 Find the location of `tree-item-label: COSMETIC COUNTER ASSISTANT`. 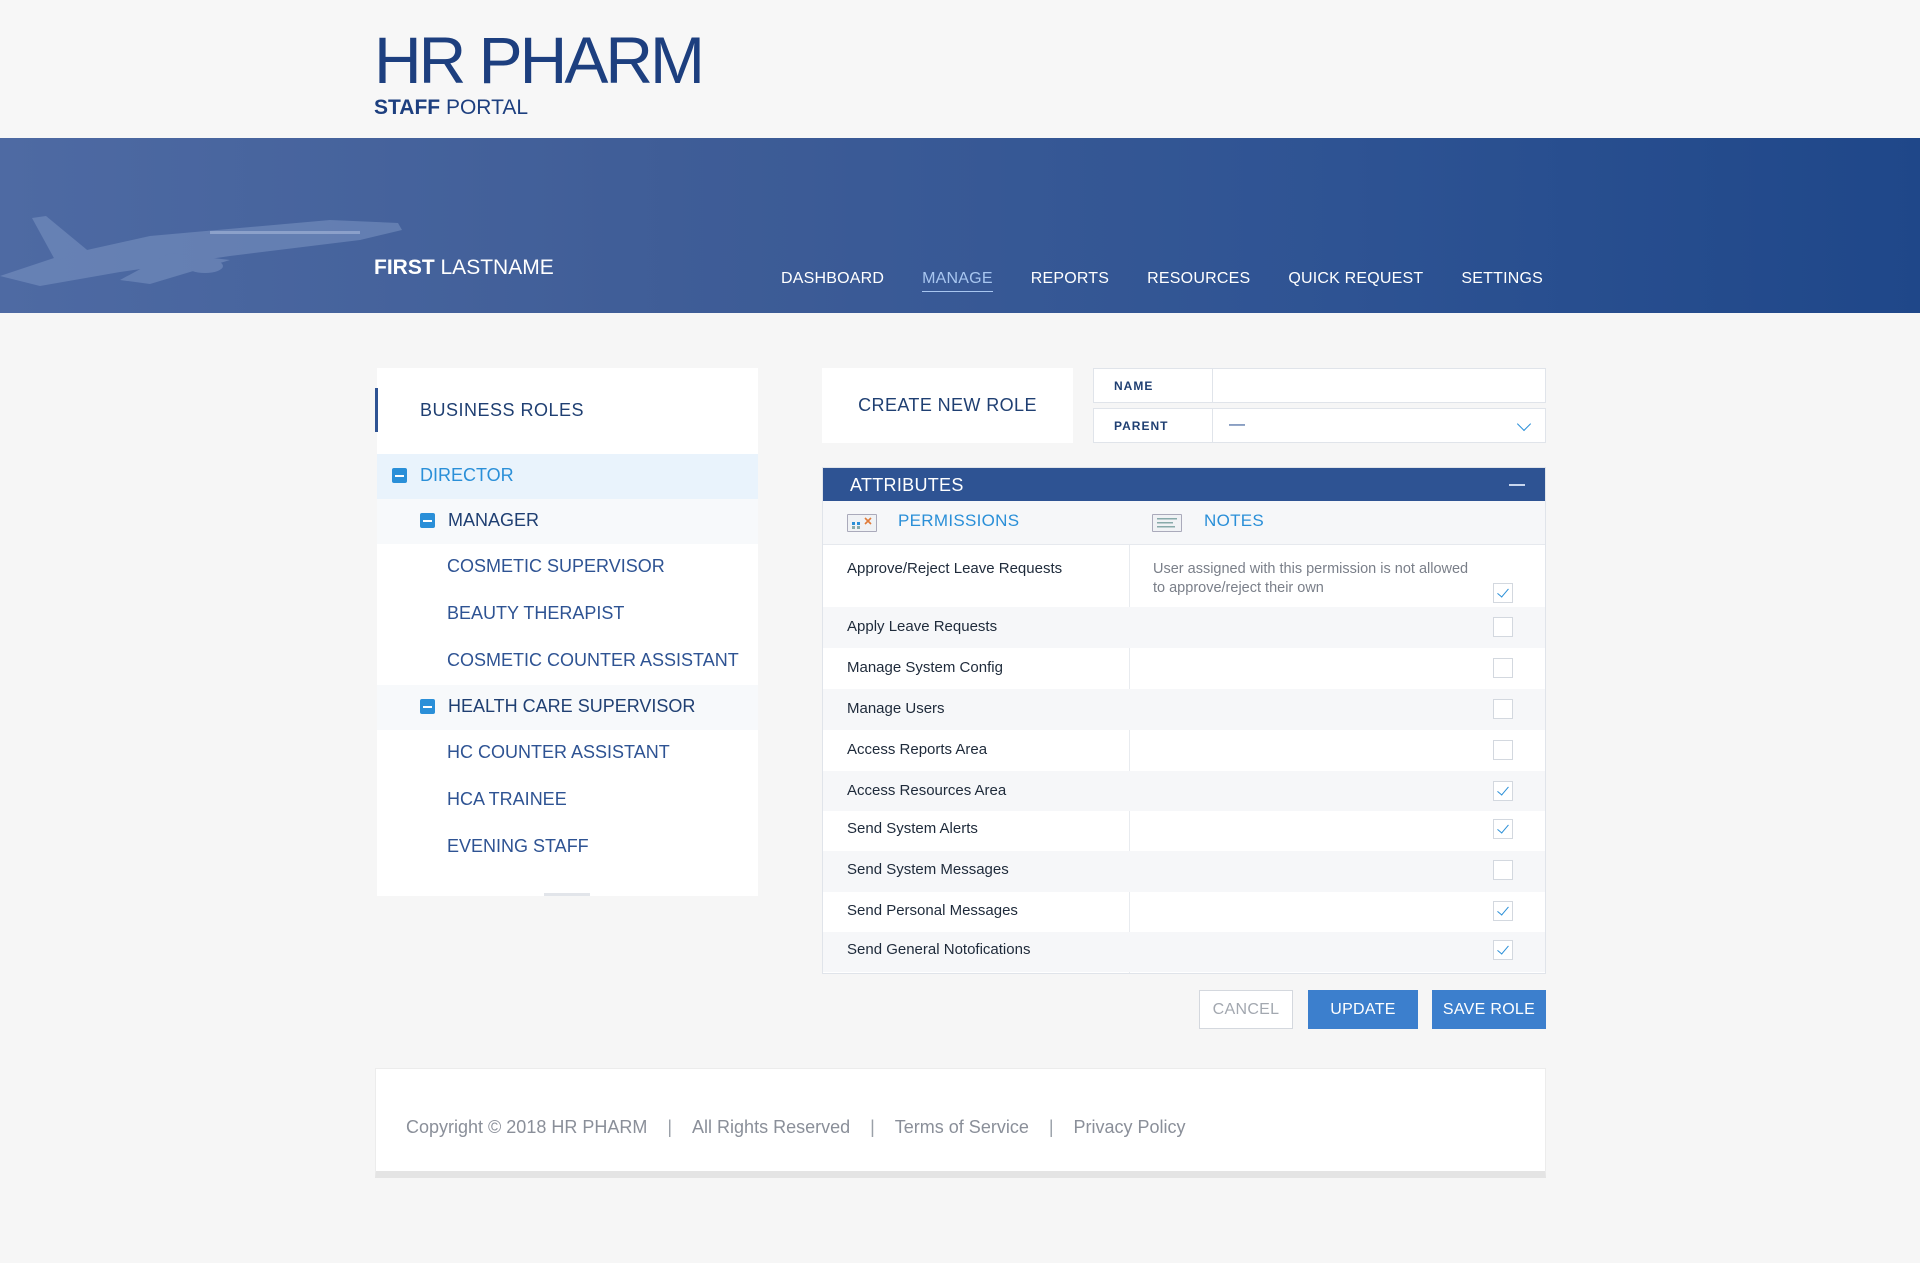

tree-item-label: COSMETIC COUNTER ASSISTANT is located at coordinates (593, 660).